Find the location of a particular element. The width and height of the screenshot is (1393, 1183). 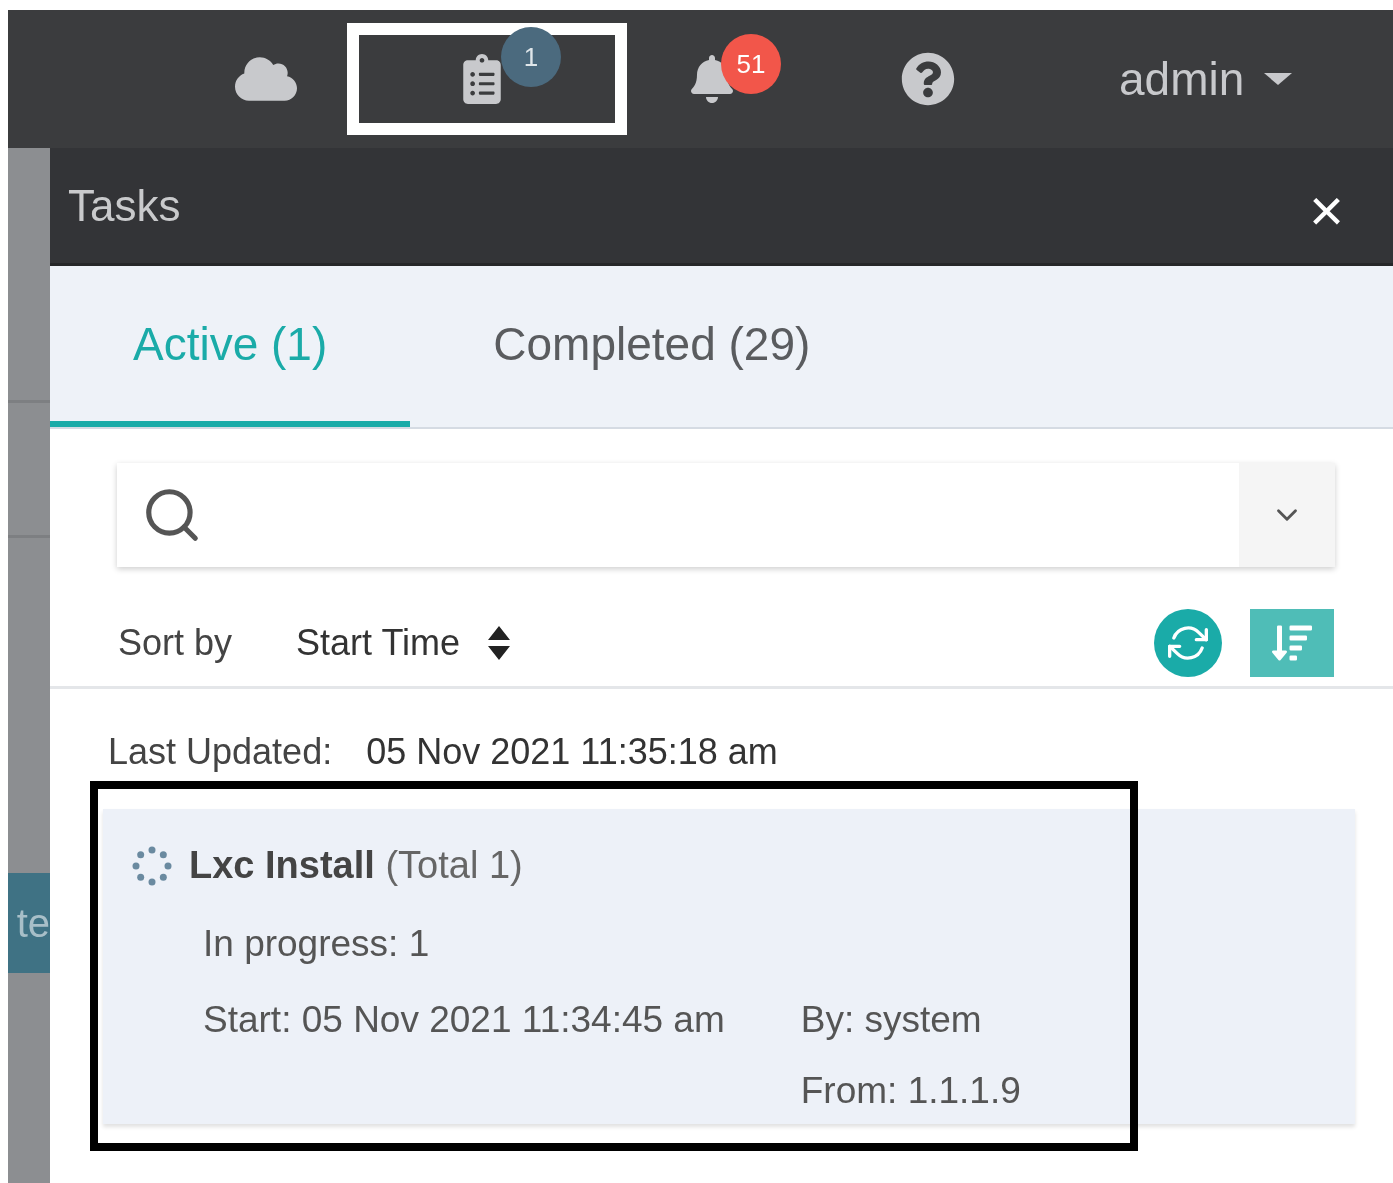

alerts-count-badge: 51 is located at coordinates (751, 64).